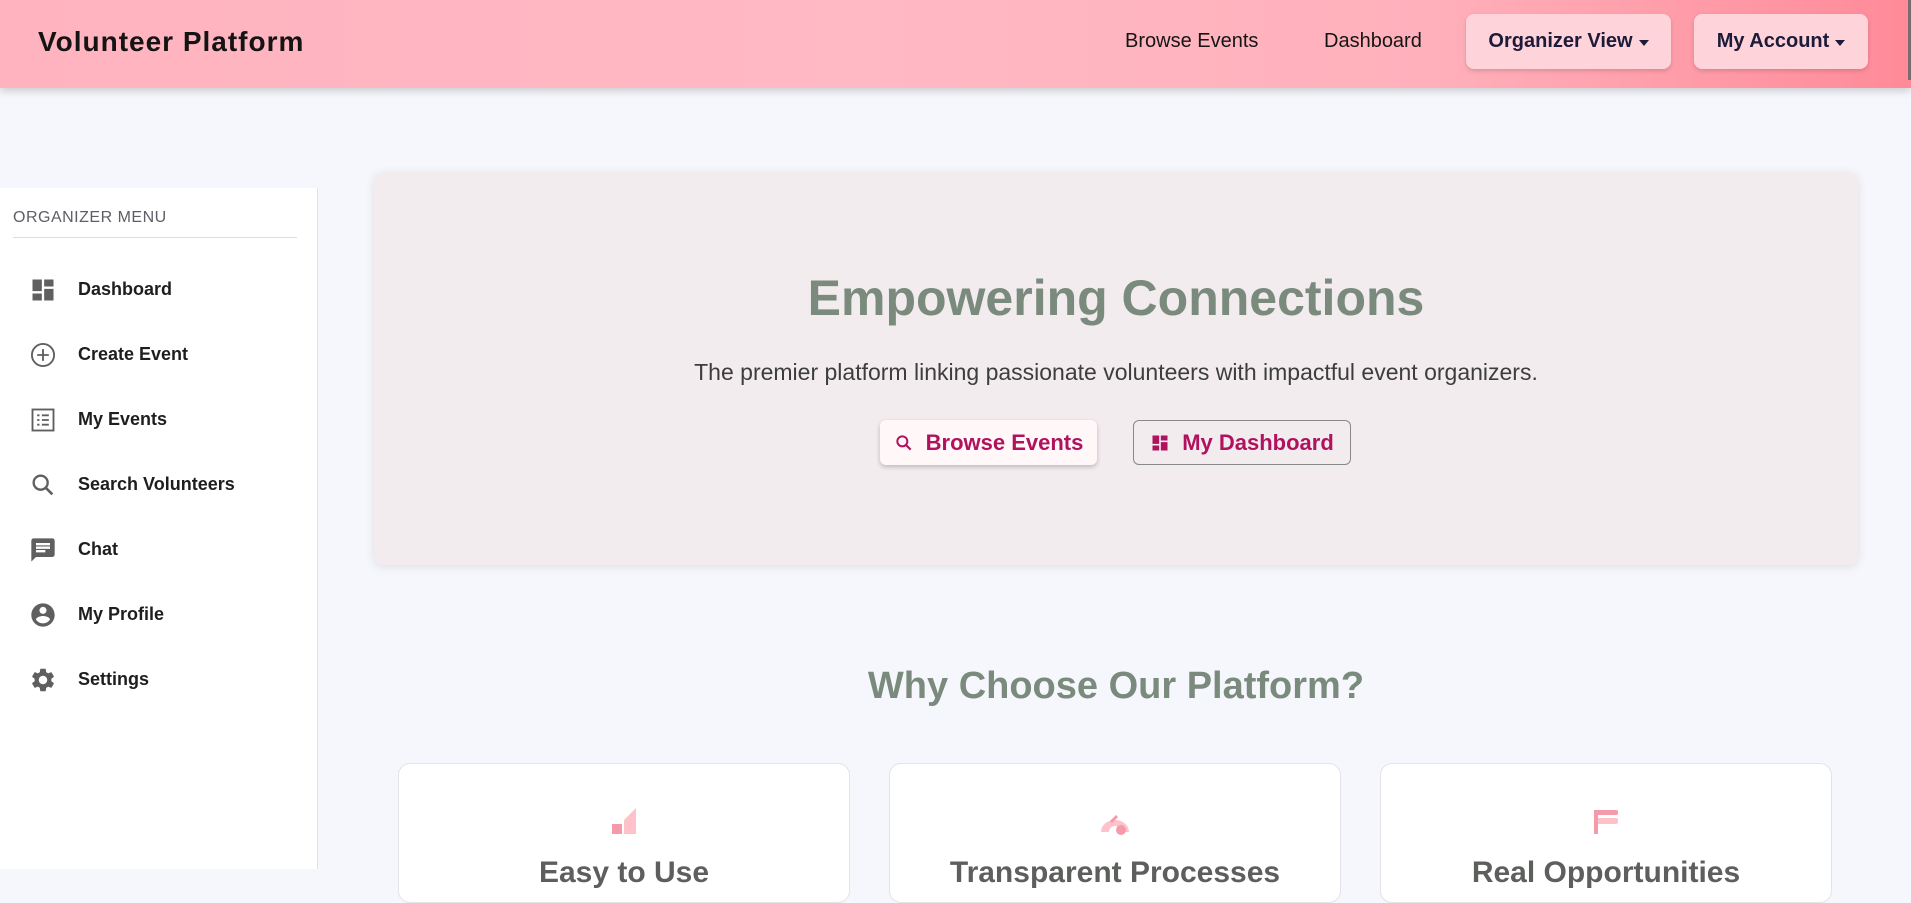 This screenshot has height=903, width=1911. I want to click on hero-title: Empowering Connections, so click(1116, 298).